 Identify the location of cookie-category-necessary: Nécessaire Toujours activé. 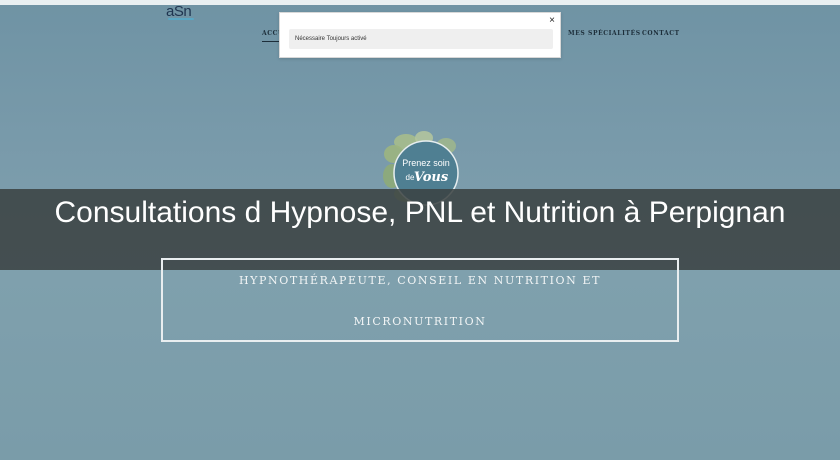
(421, 39).